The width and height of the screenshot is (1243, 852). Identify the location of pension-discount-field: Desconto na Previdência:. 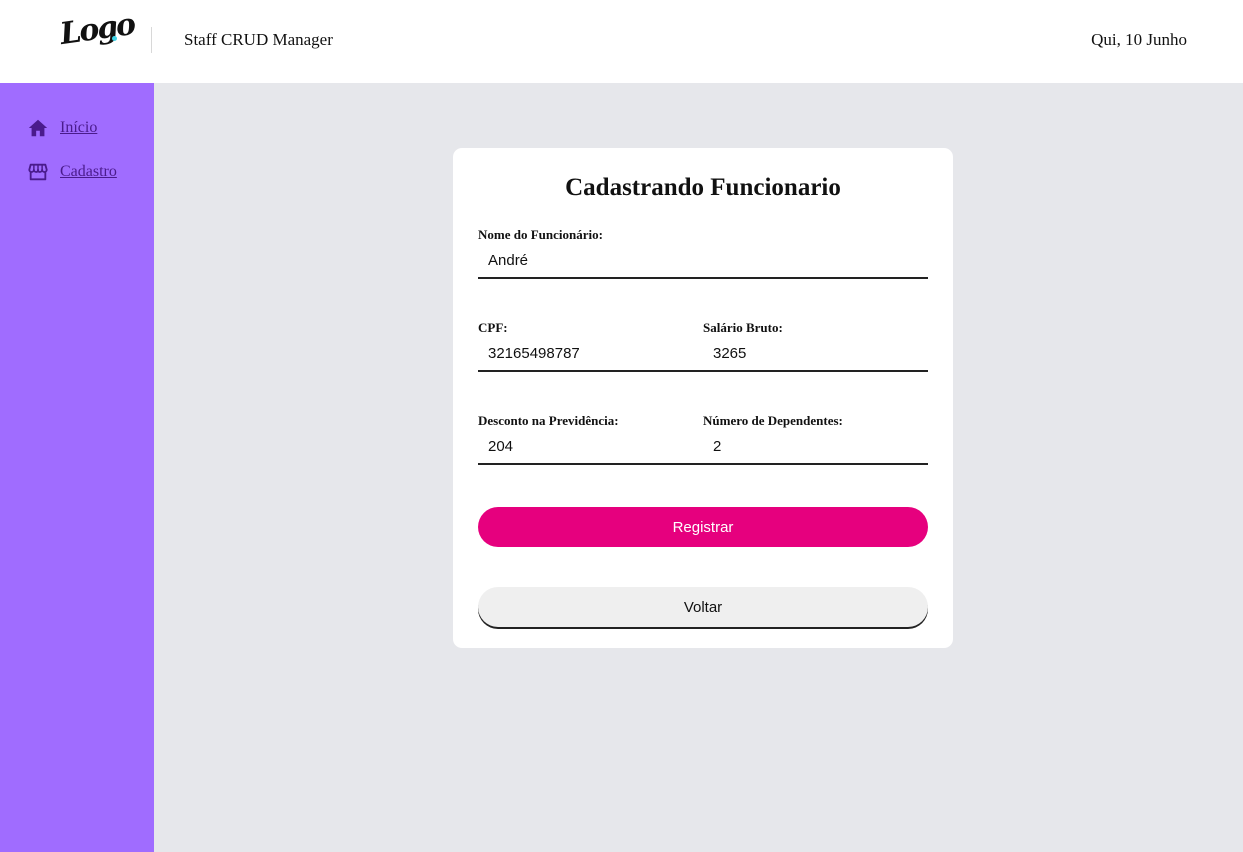
(590, 440).